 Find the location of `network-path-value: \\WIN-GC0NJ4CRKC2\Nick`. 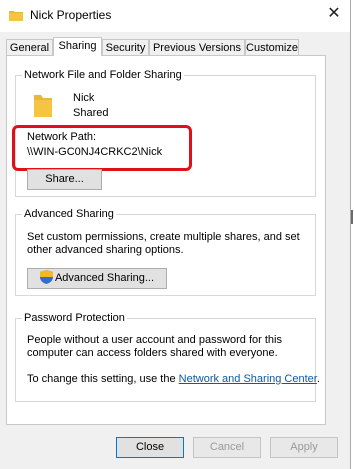

network-path-value: \\WIN-GC0NJ4CRKC2\Nick is located at coordinates (95, 152).